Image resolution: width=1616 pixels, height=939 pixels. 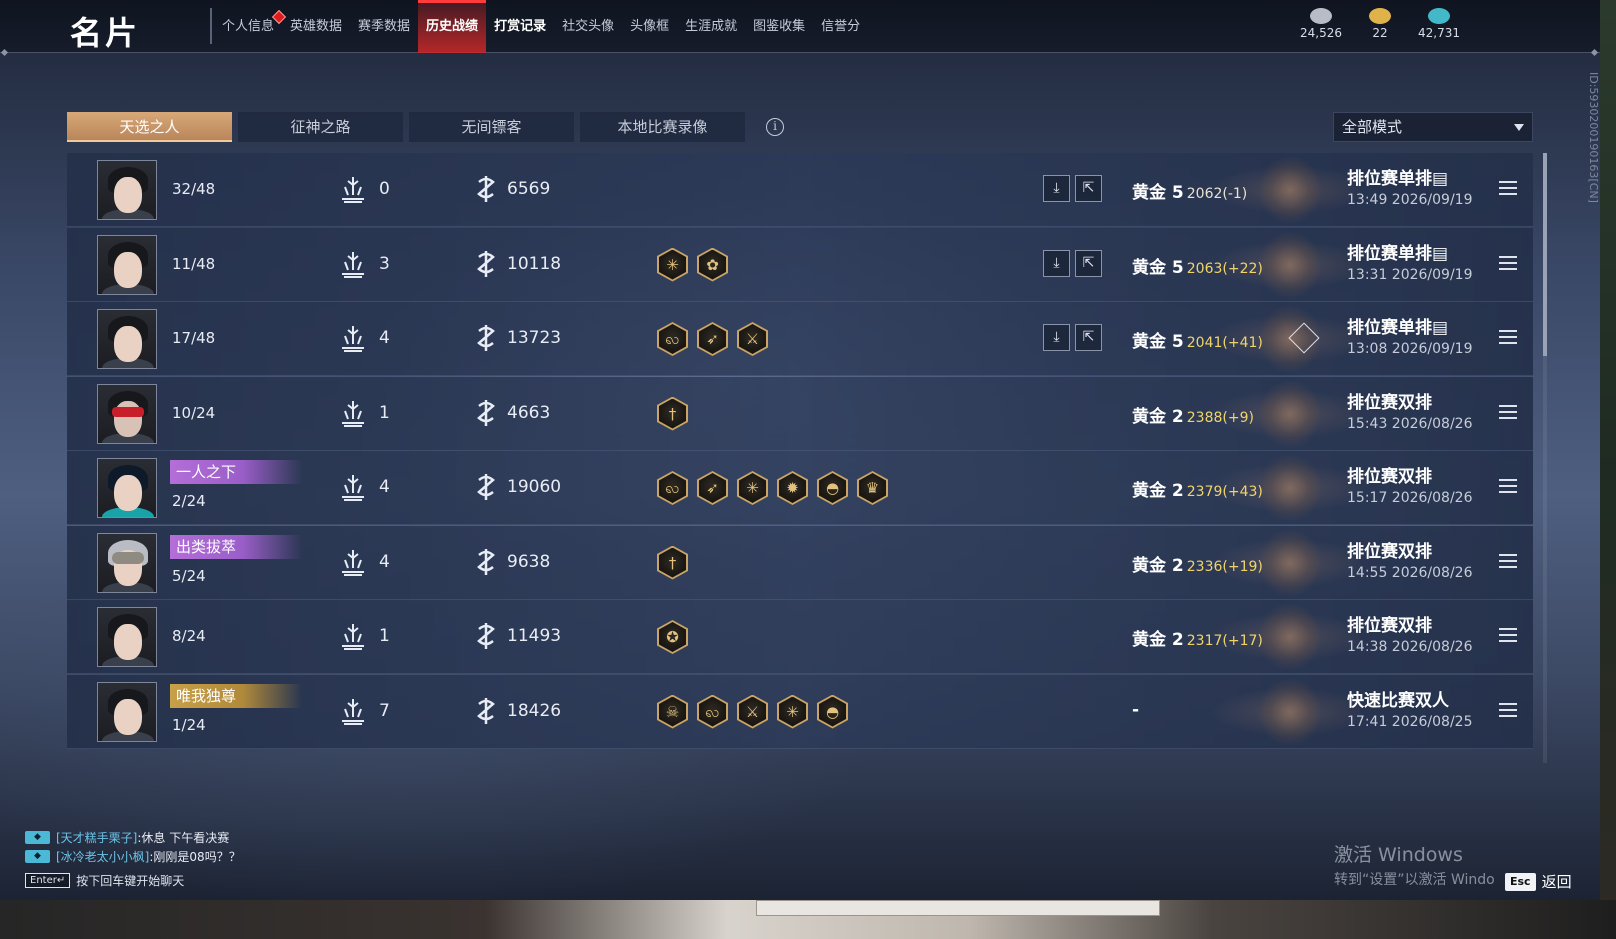 I want to click on medal-glyph: ♛, so click(x=872, y=488).